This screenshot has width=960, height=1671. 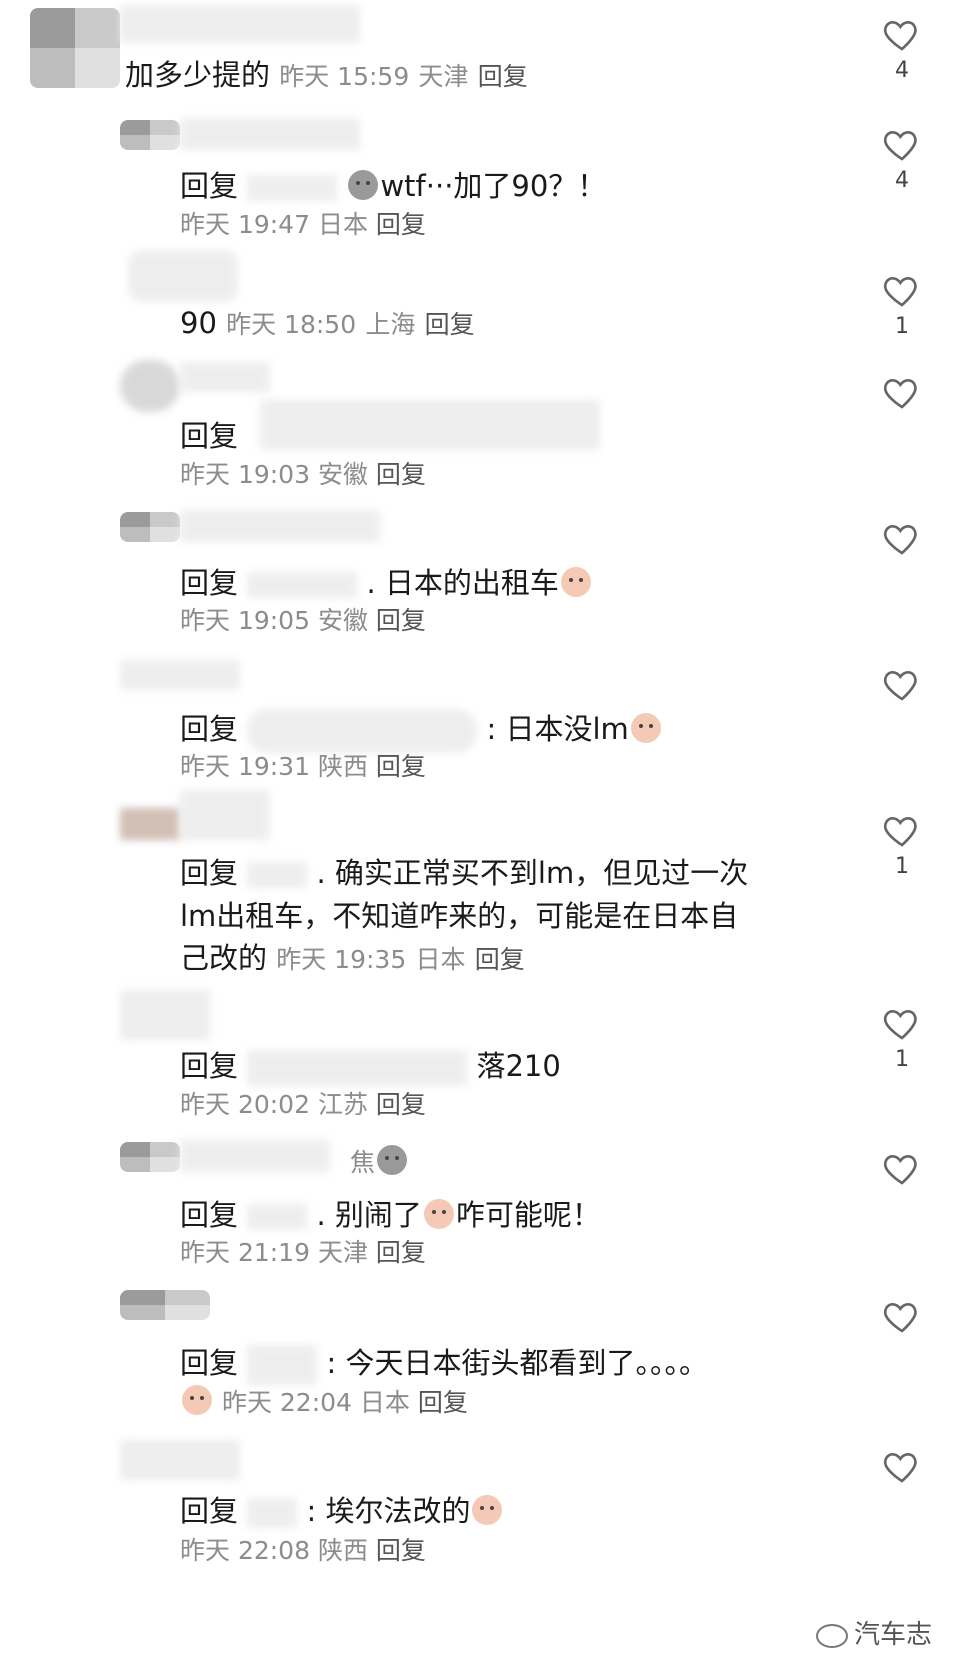 I want to click on comment-meta: 昨天 19:03 安徽 回复, so click(x=303, y=473).